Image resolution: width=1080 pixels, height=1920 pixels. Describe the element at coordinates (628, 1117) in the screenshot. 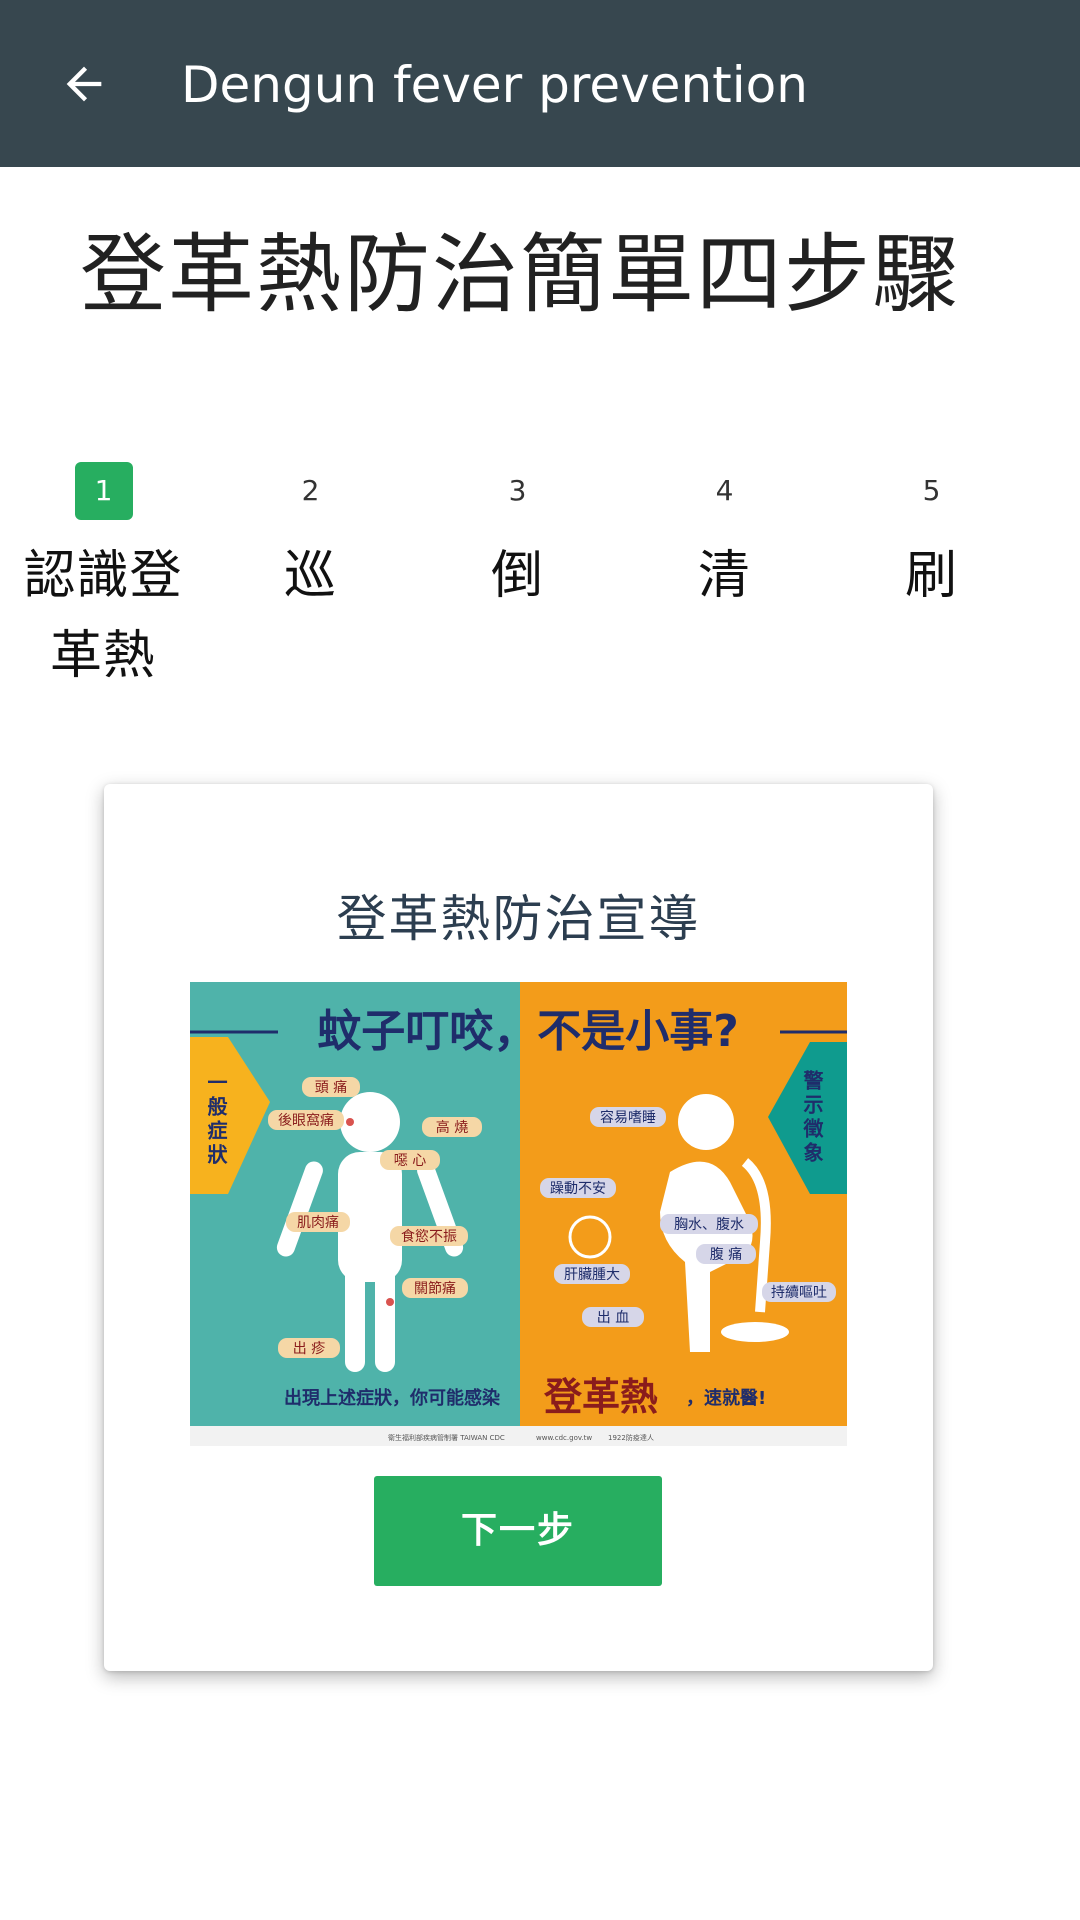

I see `symptom-label: 容易嗜睡` at that location.